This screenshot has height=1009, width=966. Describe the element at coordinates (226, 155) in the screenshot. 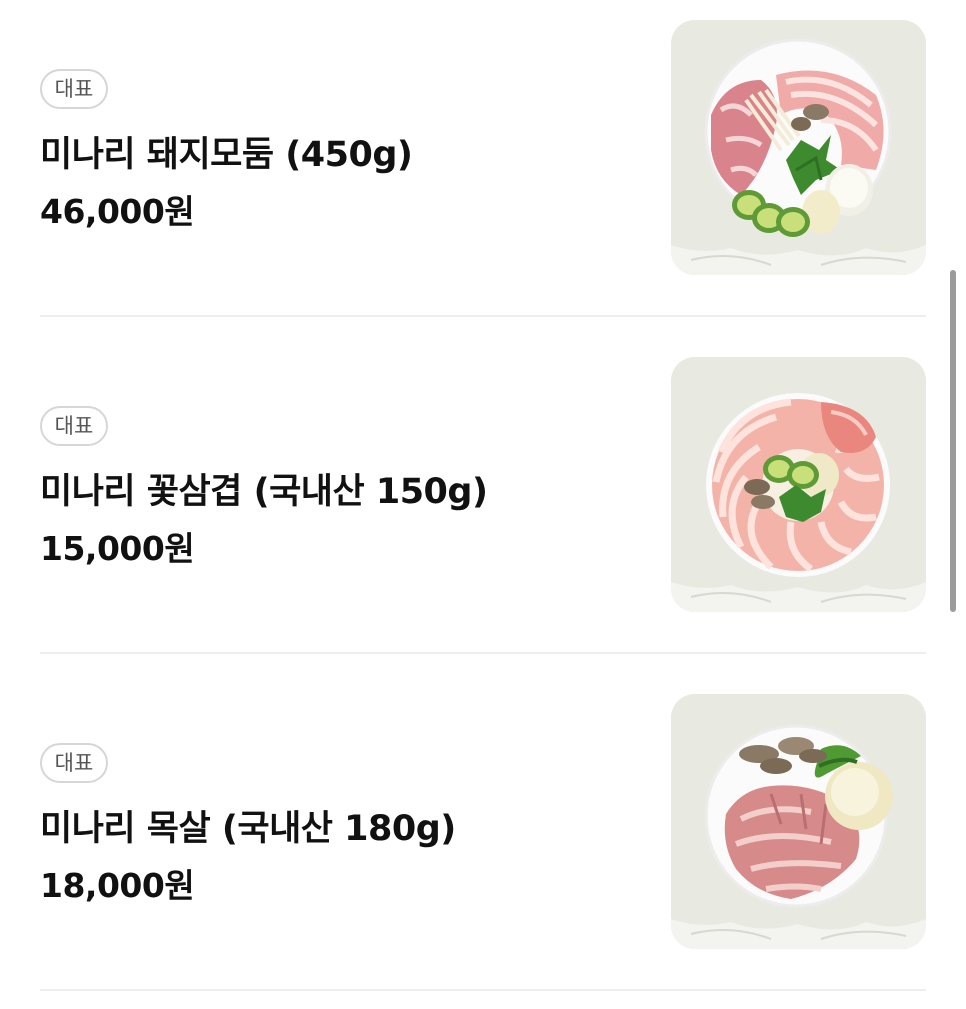

I see `menu-item-name: 미나리 돼지모둠 (450g)` at that location.